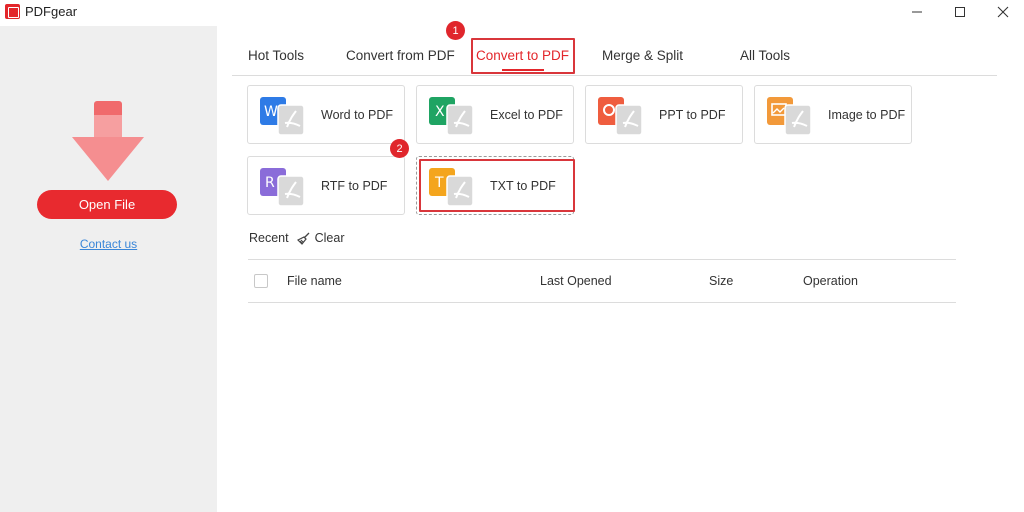 The height and width of the screenshot is (512, 1024). I want to click on close-icon, so click(1003, 12).